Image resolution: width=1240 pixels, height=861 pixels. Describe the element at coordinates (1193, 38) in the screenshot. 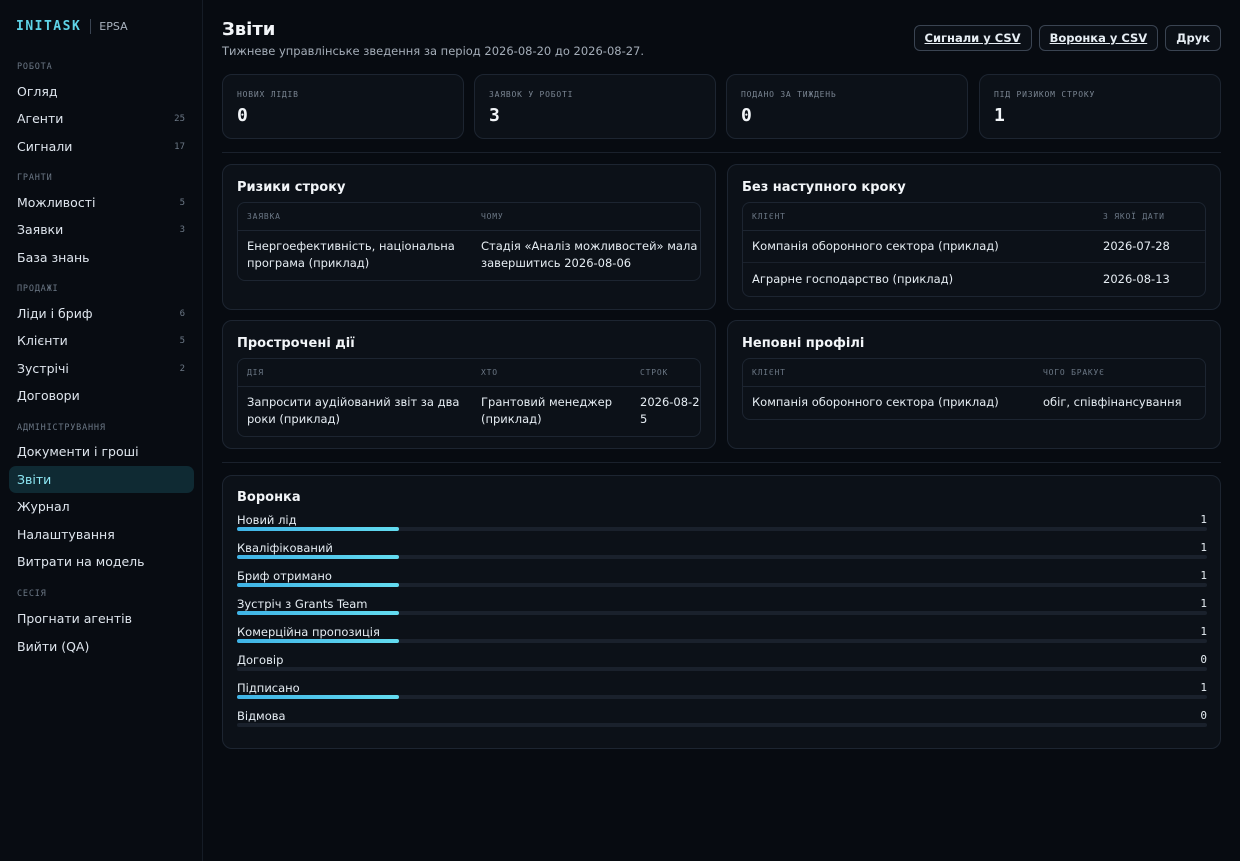

I see `print-button: Друк` at that location.